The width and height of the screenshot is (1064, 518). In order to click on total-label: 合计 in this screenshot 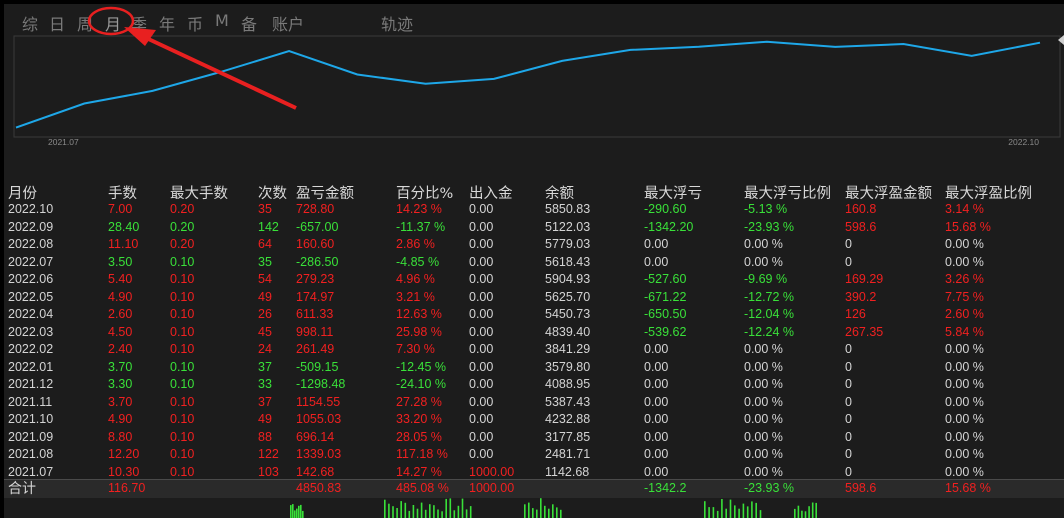, I will do `click(22, 488)`.